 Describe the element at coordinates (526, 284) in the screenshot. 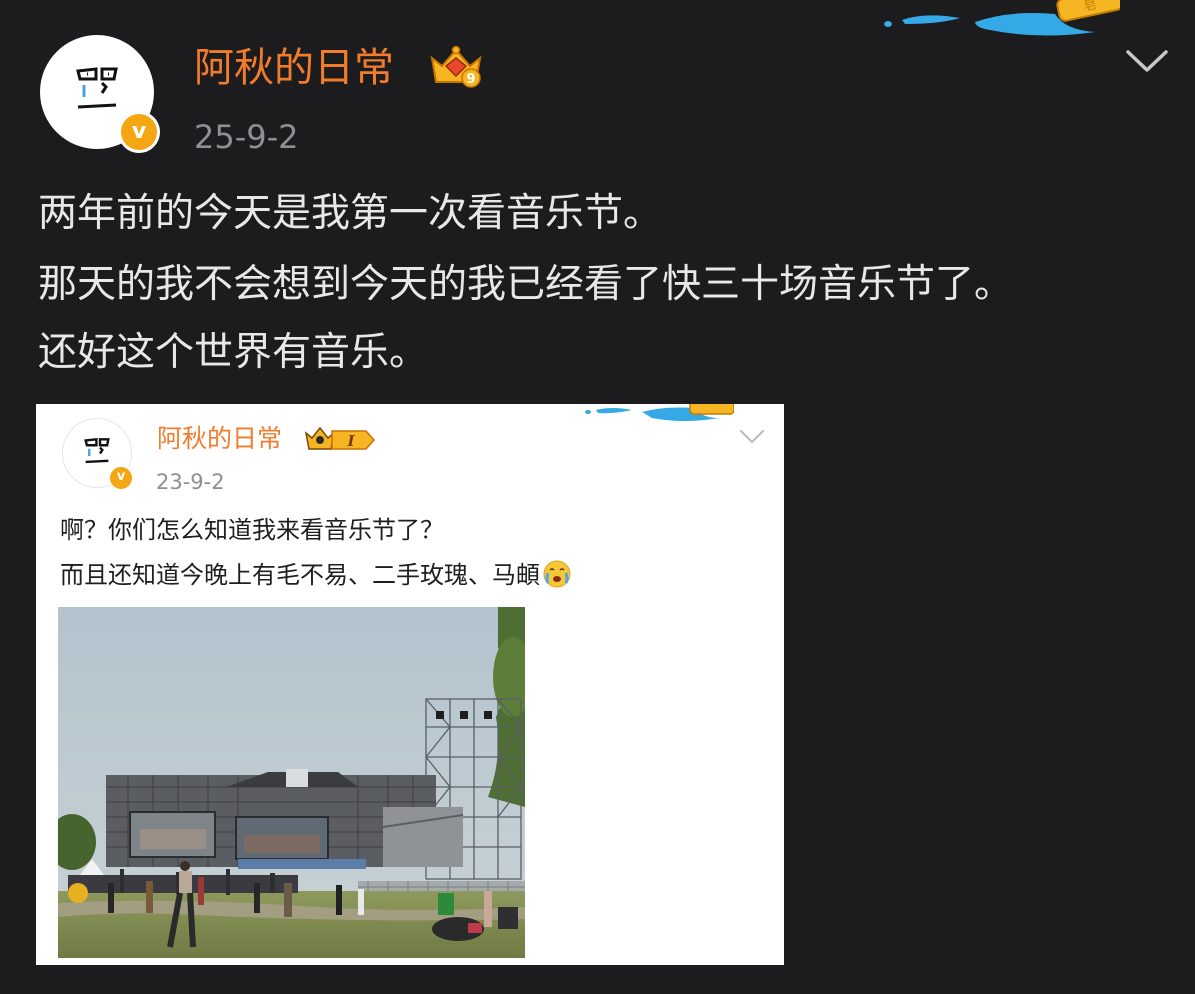

I see `post-text-line-2: 那天的我不会想到今天的我已经看了快三十场音乐节了。` at that location.